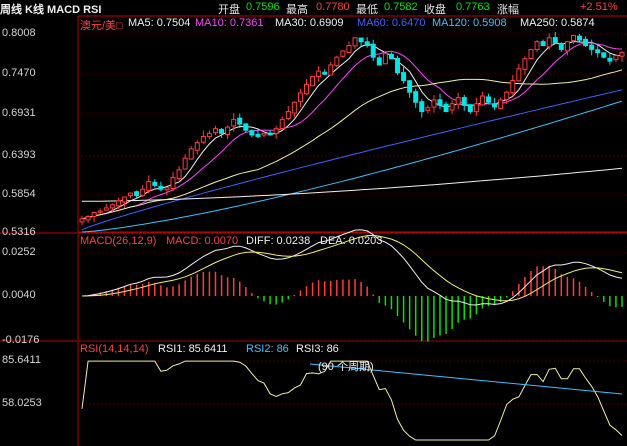 This screenshot has height=446, width=627. Describe the element at coordinates (21, 340) in the screenshot. I see `macd-tick-2: -0.0176` at that location.